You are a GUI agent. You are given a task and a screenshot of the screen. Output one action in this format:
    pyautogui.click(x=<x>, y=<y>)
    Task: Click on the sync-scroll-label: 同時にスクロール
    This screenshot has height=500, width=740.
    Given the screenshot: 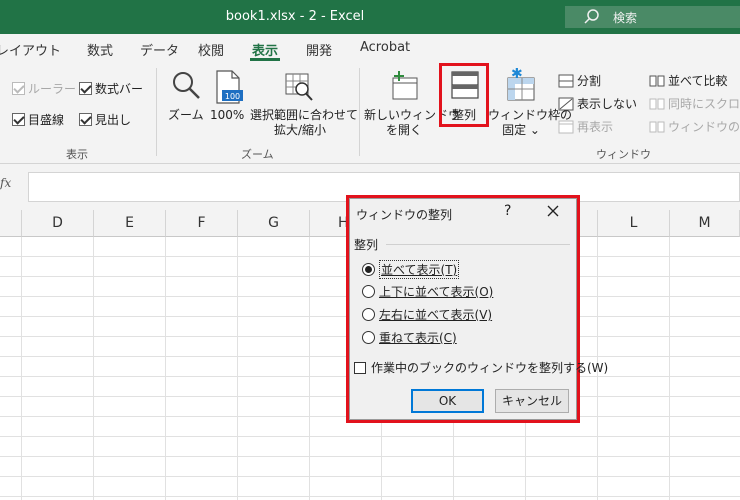 What is the action you would take?
    pyautogui.click(x=704, y=104)
    